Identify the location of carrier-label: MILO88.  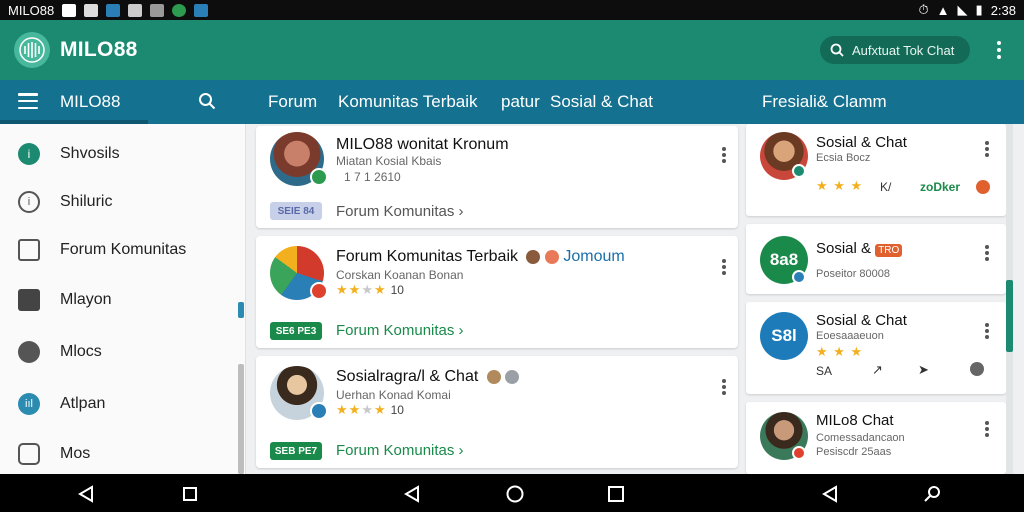
(31, 10).